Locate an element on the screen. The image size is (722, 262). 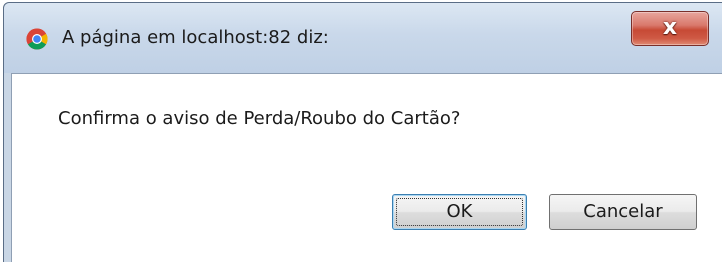
close-icon: x is located at coordinates (670, 27).